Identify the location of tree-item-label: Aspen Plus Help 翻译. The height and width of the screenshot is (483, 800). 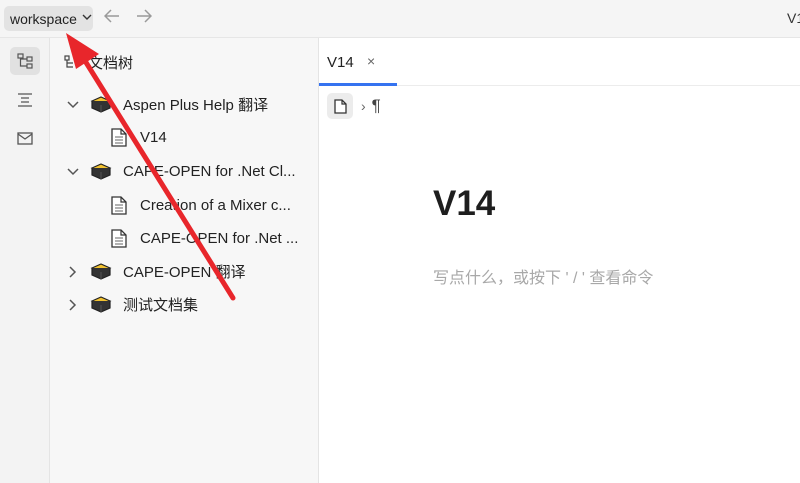
(196, 105).